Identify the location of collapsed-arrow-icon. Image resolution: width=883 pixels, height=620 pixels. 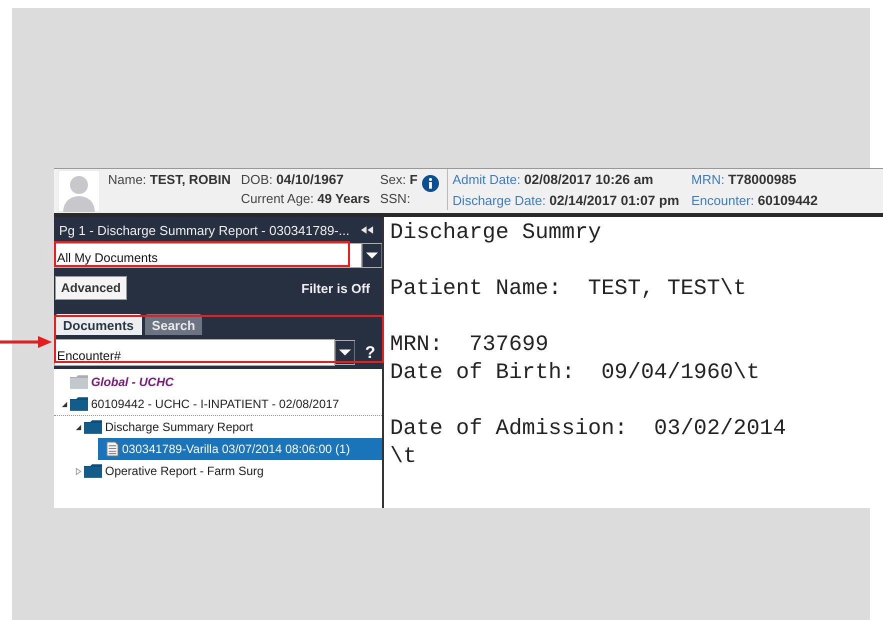
(78, 471).